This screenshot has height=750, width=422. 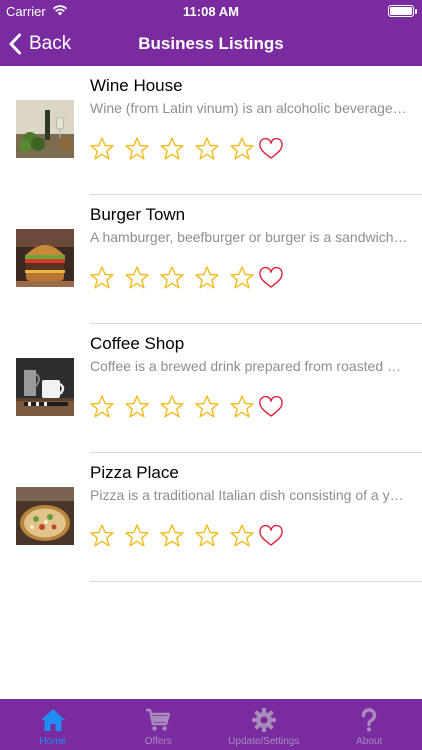 What do you see at coordinates (402, 11) in the screenshot?
I see `battery-icon` at bounding box center [402, 11].